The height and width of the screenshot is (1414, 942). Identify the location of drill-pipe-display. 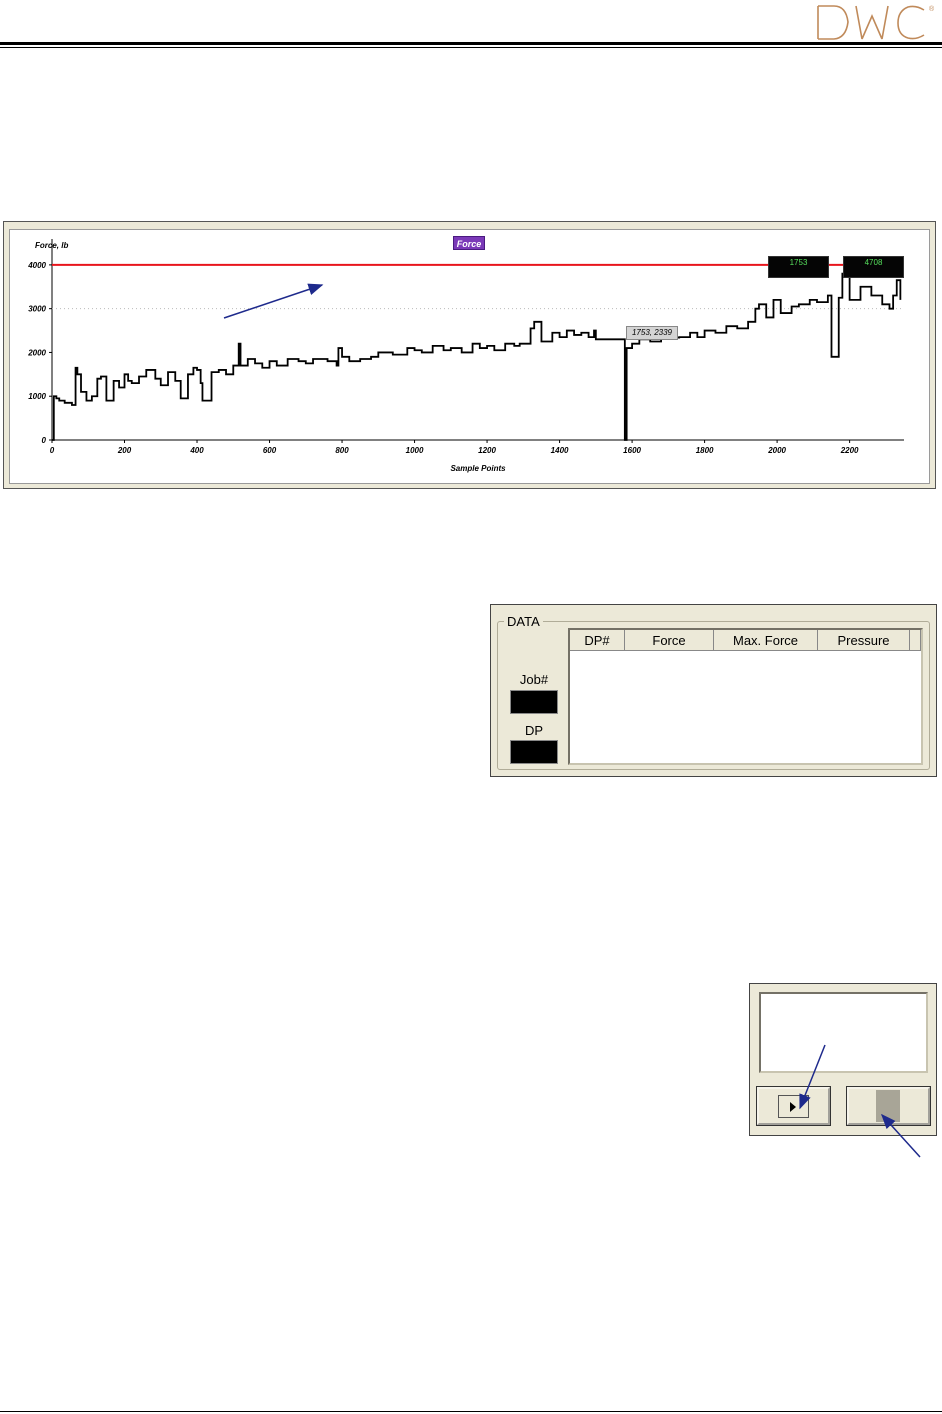
(534, 752).